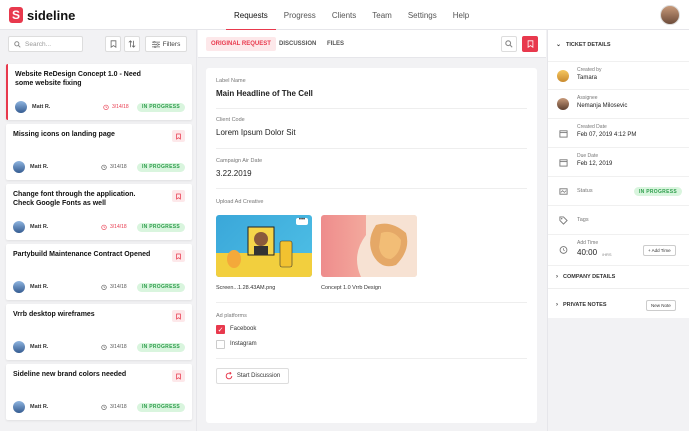 The width and height of the screenshot is (689, 431). What do you see at coordinates (234, 173) in the screenshot?
I see `air-date-value: 3.22.2019` at bounding box center [234, 173].